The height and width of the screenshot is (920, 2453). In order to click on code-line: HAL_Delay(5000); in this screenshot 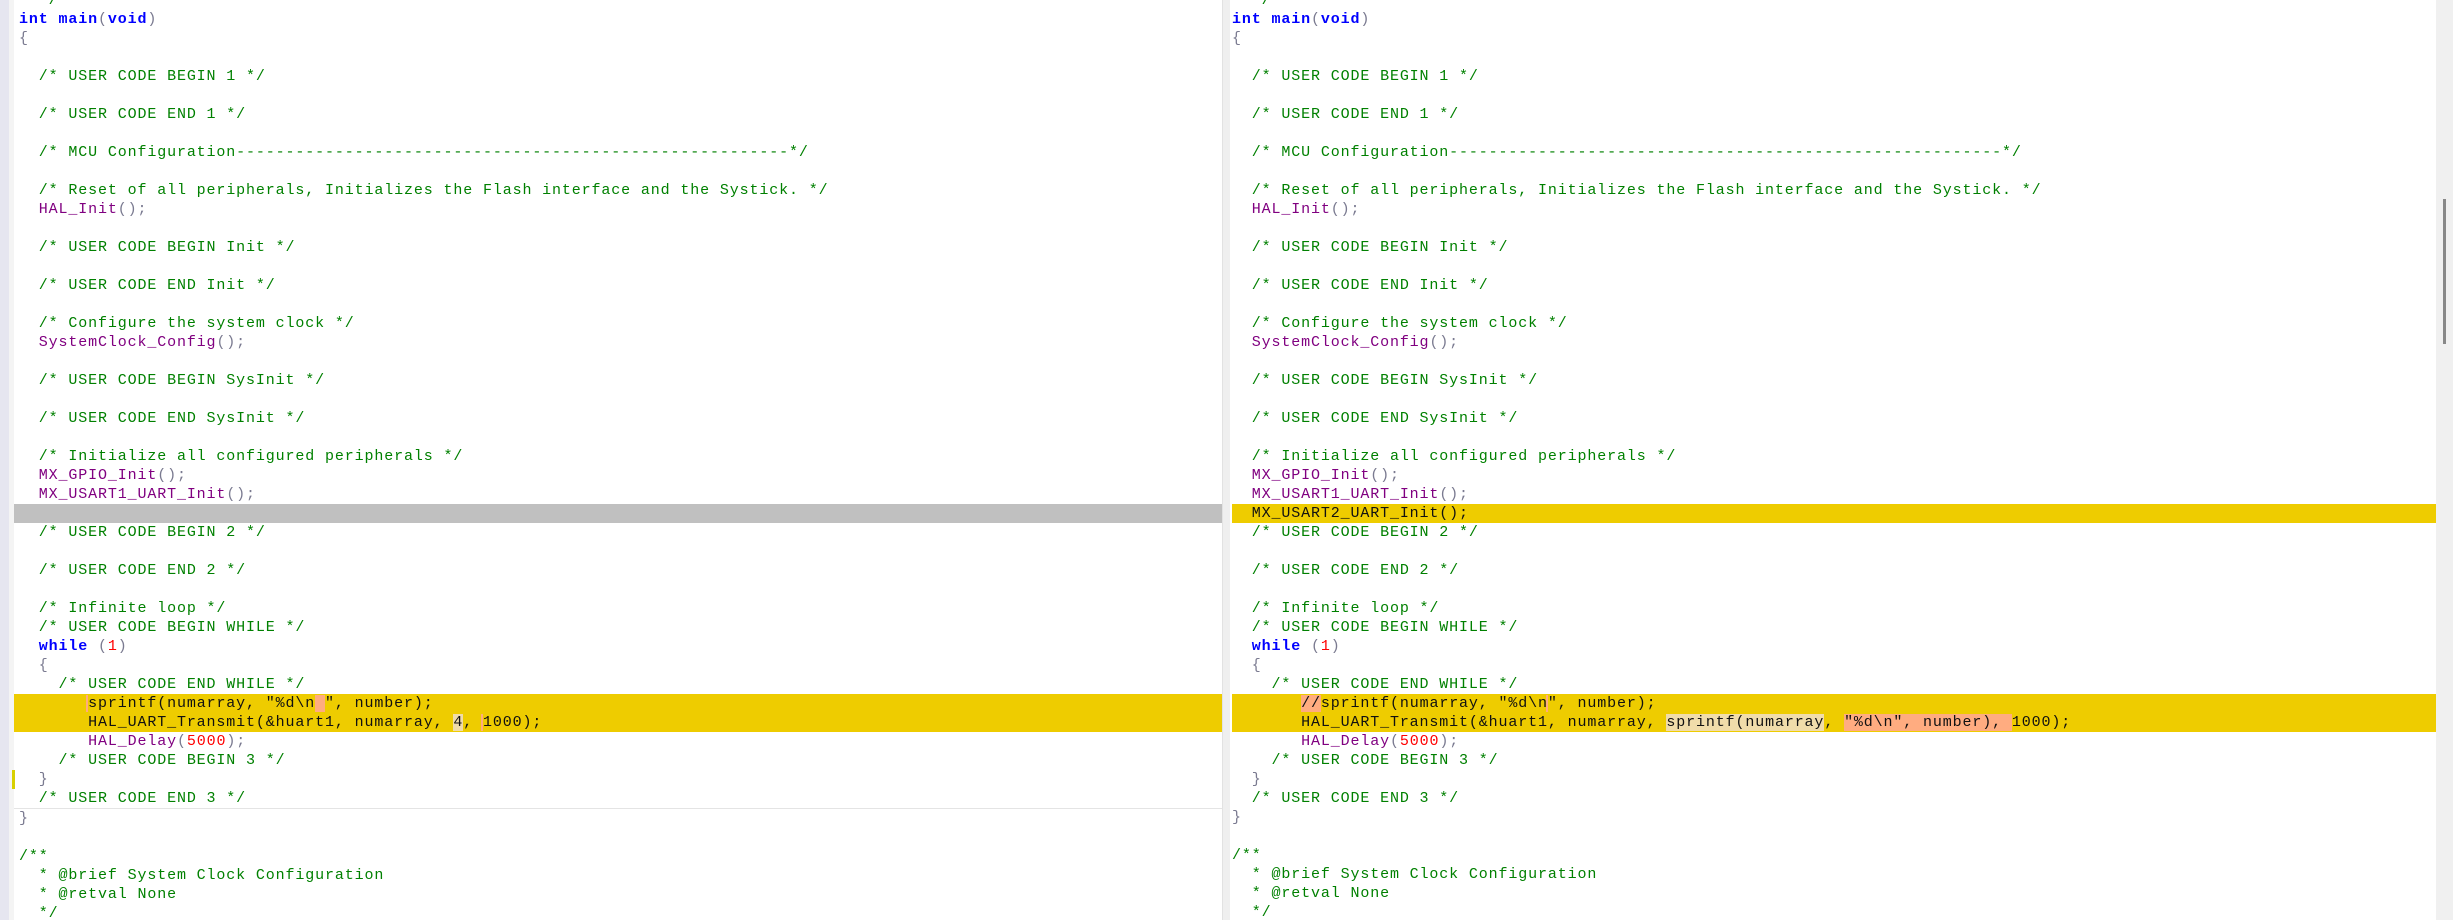, I will do `click(618, 741)`.